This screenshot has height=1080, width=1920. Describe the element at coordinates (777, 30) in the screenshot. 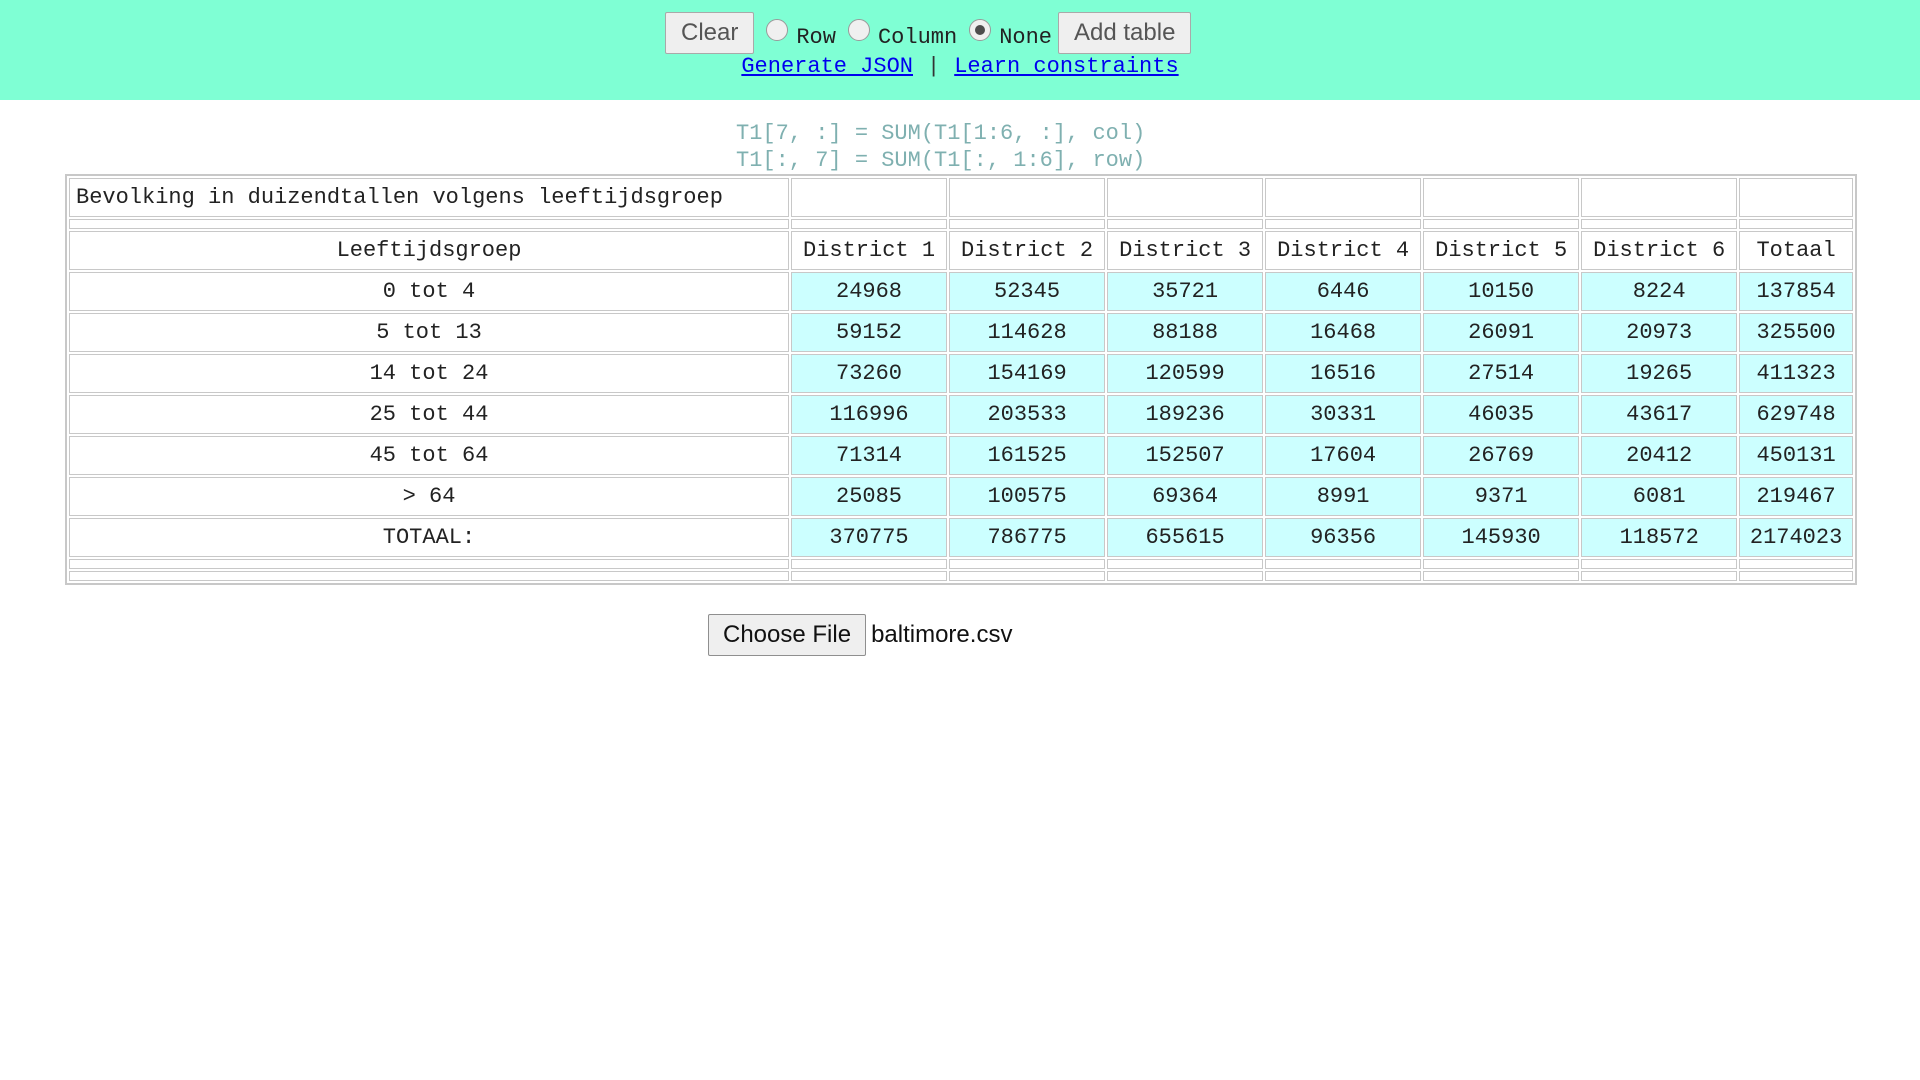

I see `radio-row-input` at that location.